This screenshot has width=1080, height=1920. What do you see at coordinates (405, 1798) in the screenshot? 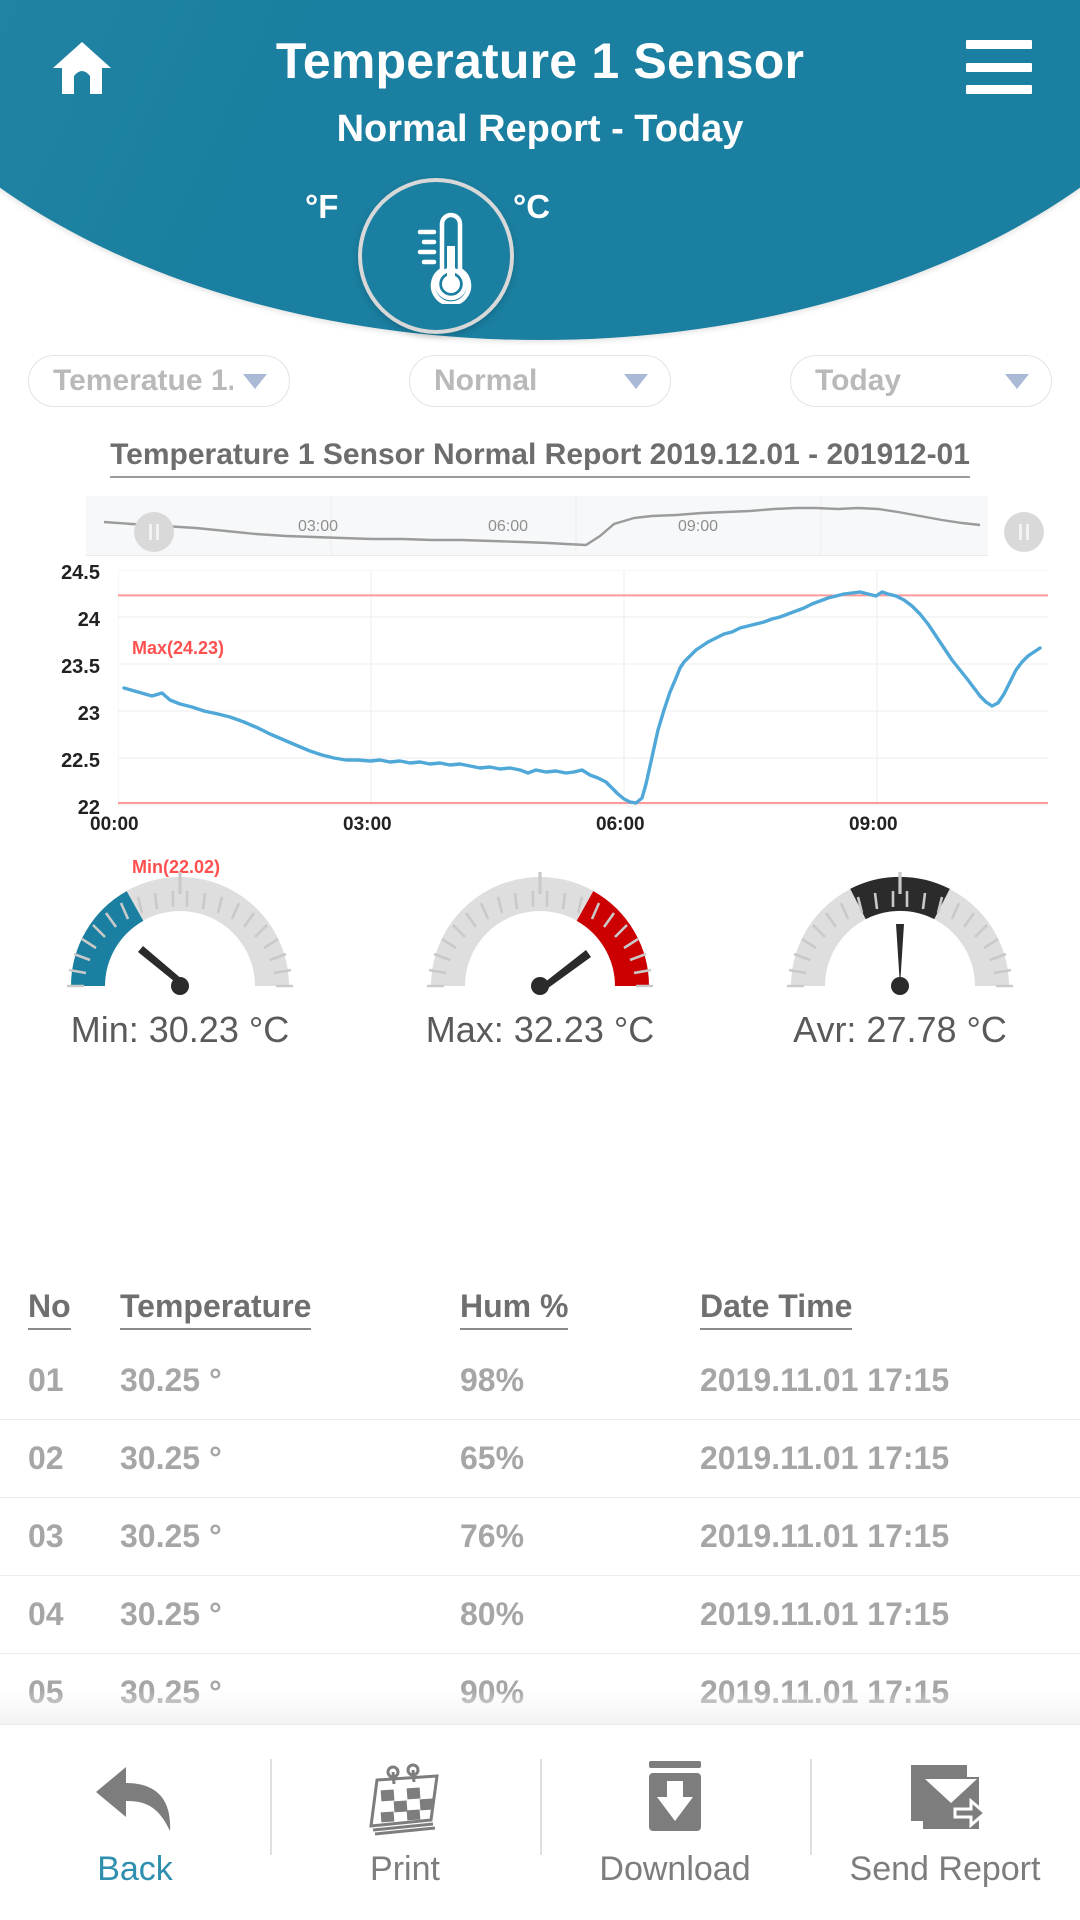
I see `print-calendar-icon` at bounding box center [405, 1798].